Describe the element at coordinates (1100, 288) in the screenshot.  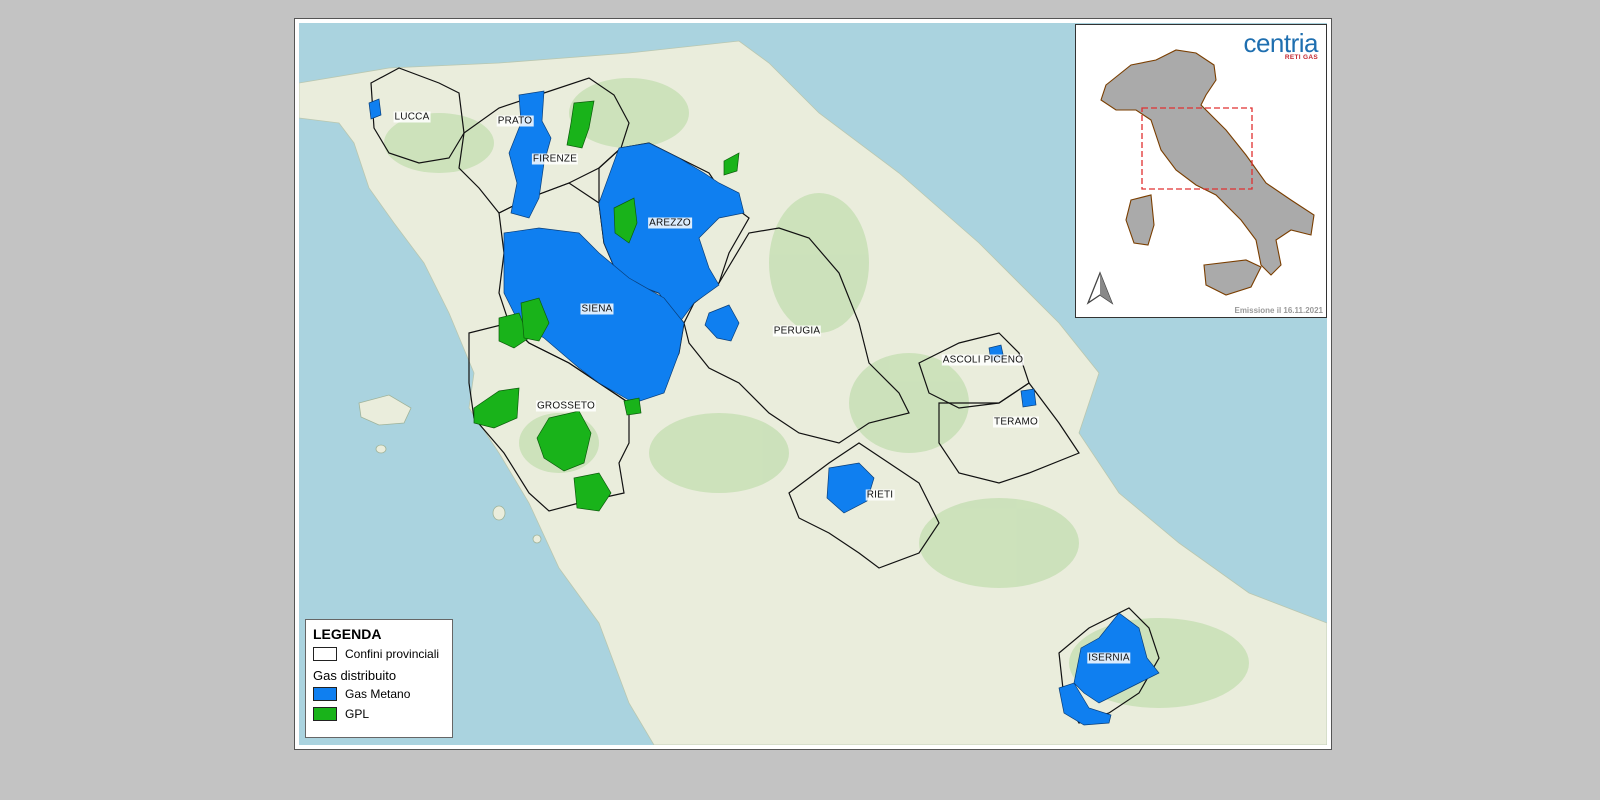
I see `north-arrow-icon` at that location.